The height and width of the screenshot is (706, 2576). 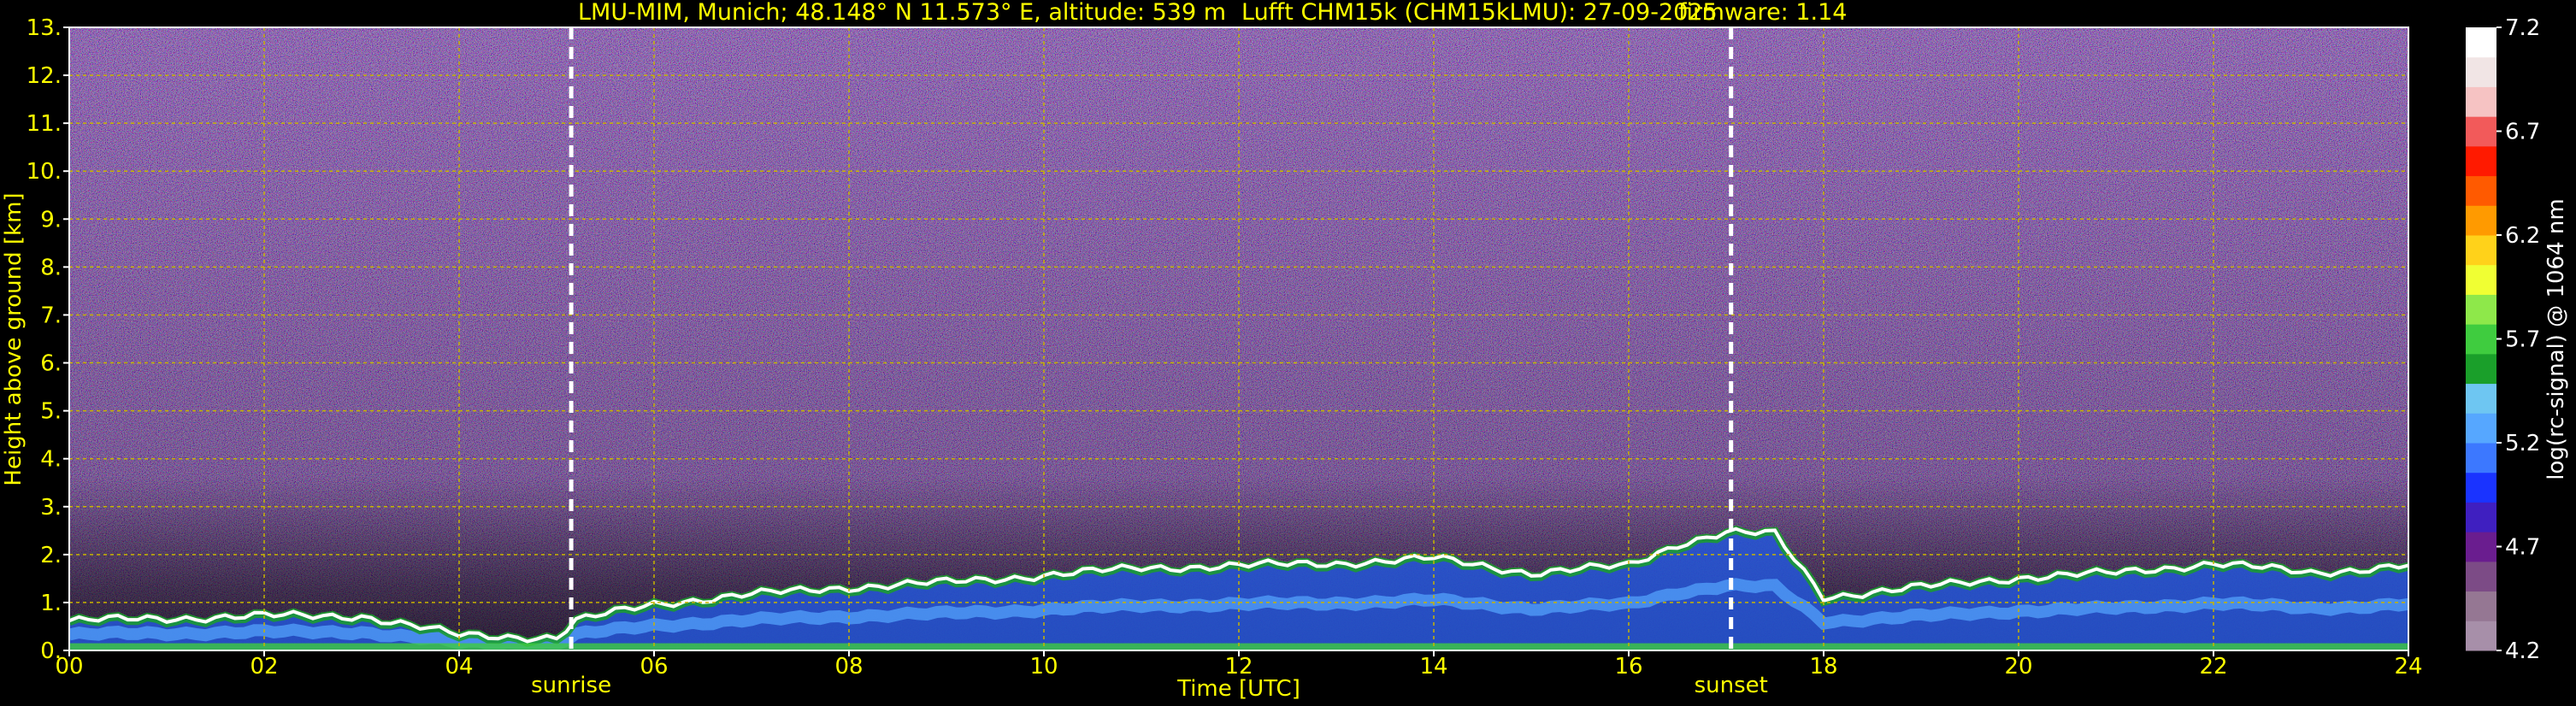 I want to click on sunset-label: sunset, so click(x=1732, y=685).